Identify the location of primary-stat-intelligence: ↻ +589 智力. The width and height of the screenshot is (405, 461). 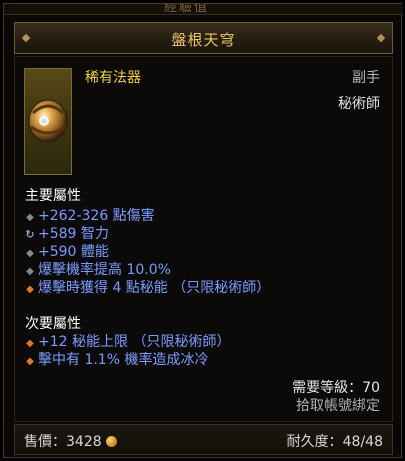
(67, 233).